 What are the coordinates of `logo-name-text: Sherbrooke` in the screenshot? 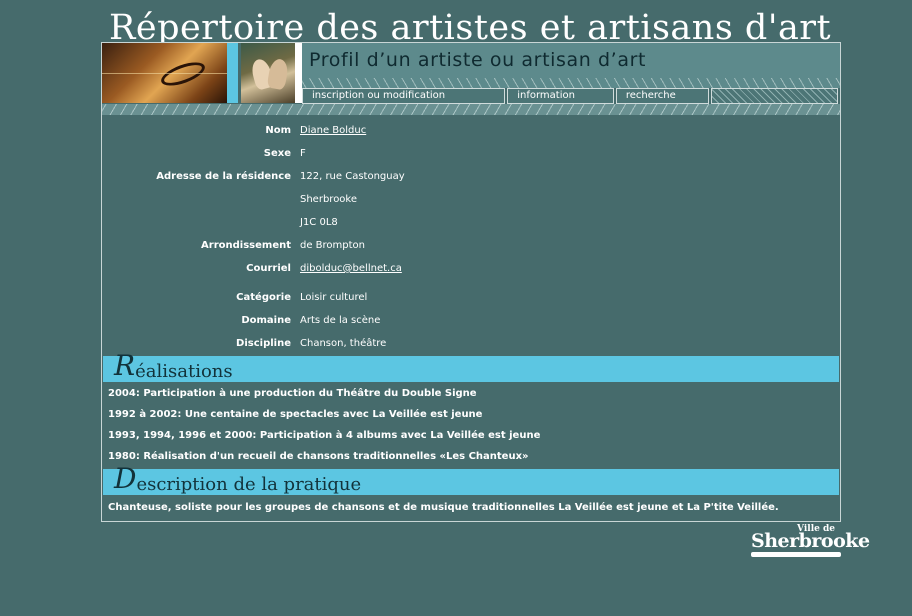 It's located at (810, 541).